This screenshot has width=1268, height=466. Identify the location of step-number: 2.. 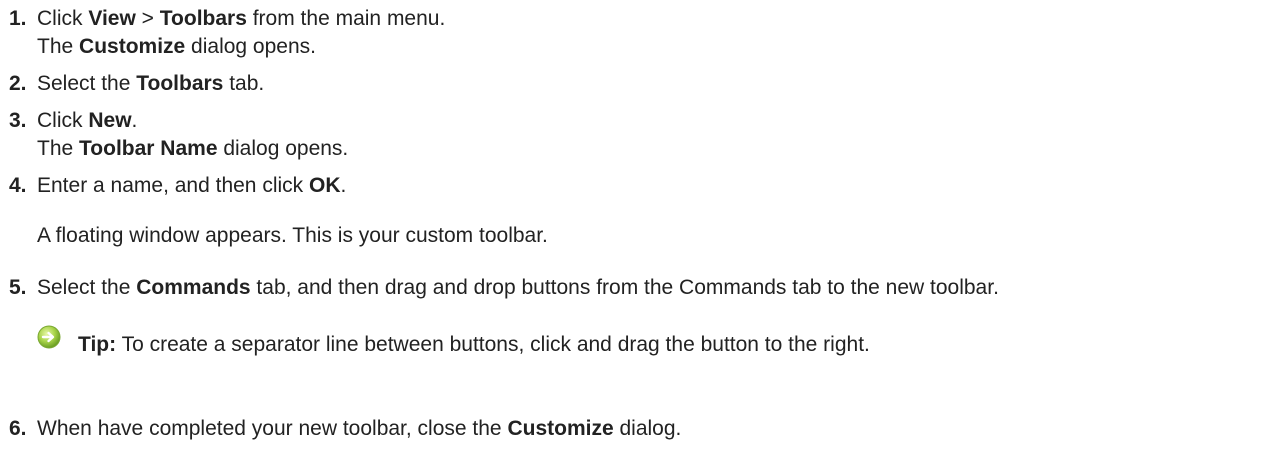
(18, 83).